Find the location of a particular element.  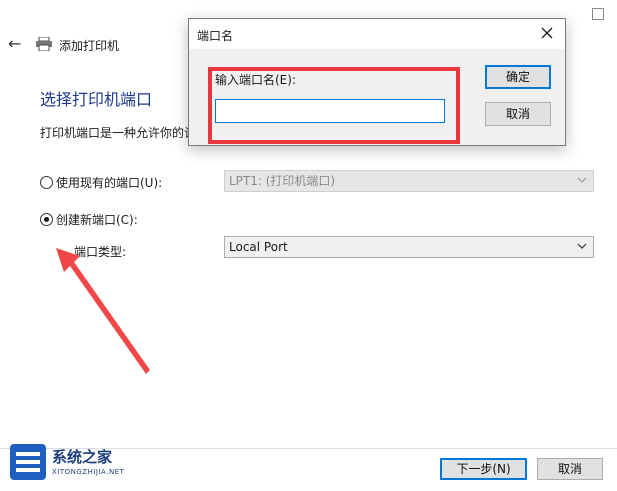

existing-port-label: 使用现有的端口(U): is located at coordinates (109, 183).